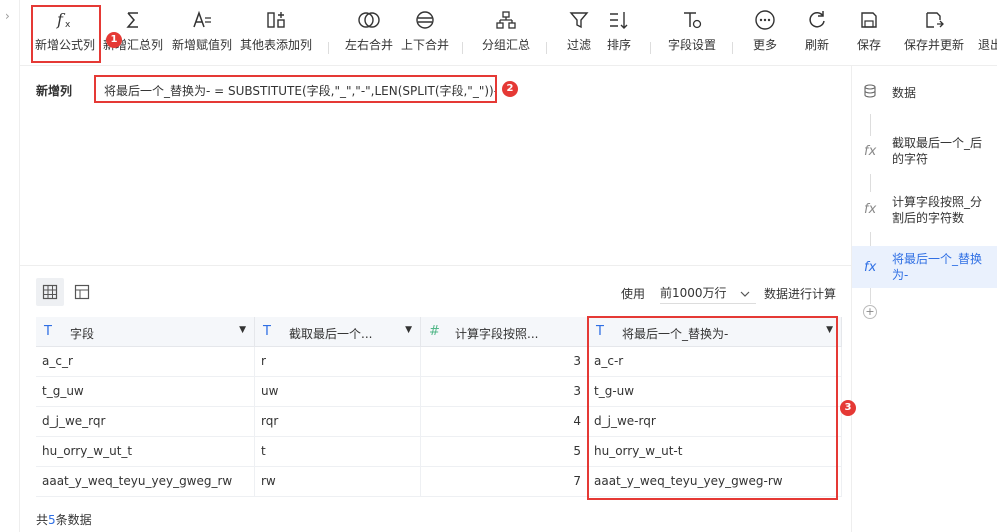 The width and height of the screenshot is (997, 532). I want to click on more-button: 更多, so click(765, 34).